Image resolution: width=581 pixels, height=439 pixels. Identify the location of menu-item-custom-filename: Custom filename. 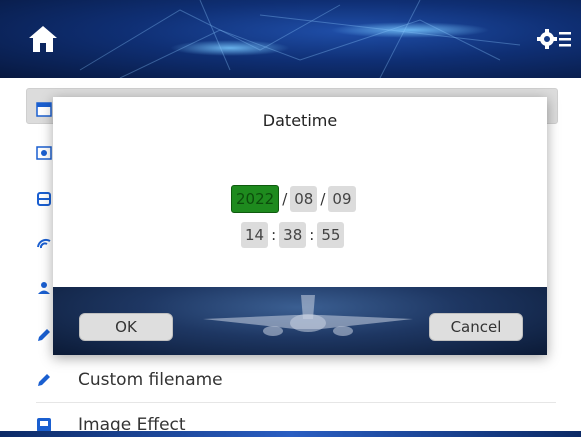
(129, 380).